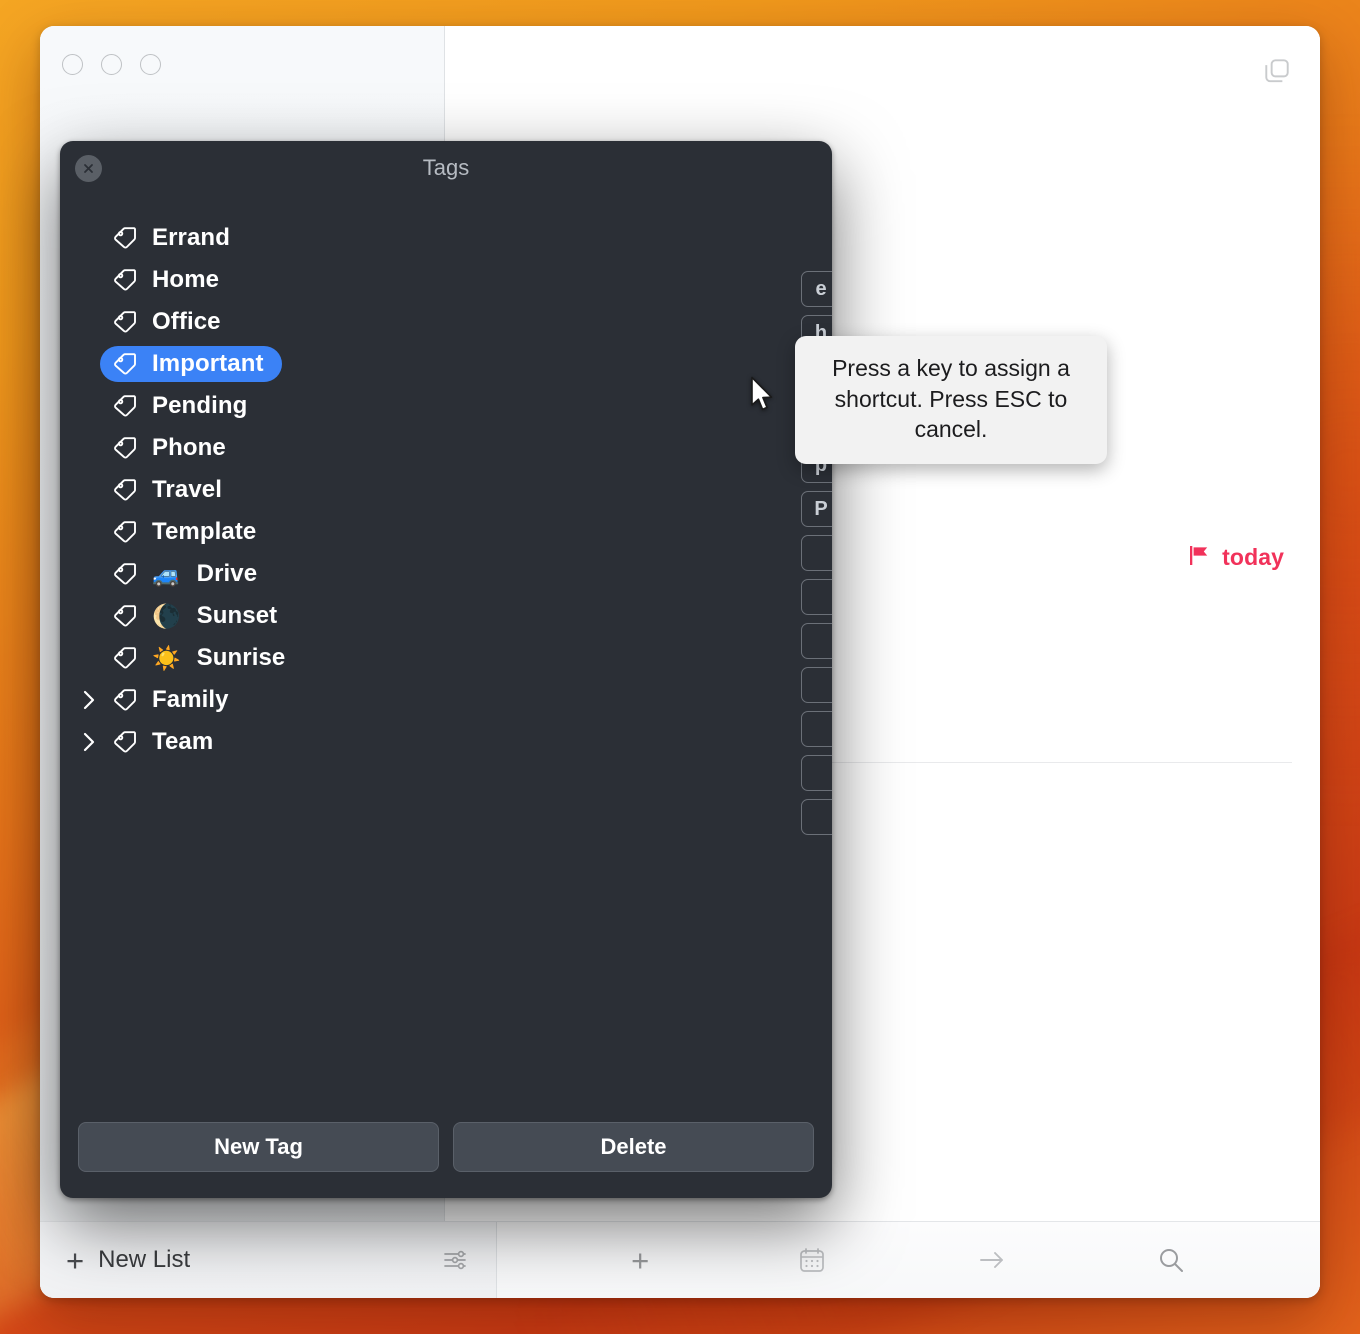 The height and width of the screenshot is (1334, 1360). What do you see at coordinates (446, 574) in the screenshot?
I see `list-item: 🚙 Drive` at bounding box center [446, 574].